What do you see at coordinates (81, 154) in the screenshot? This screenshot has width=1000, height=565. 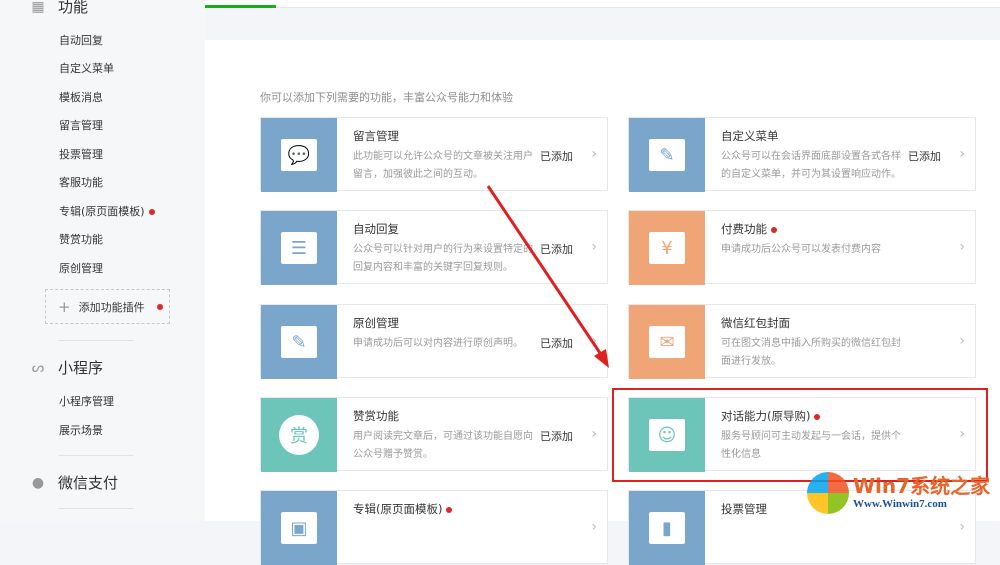 I see `sidebar-item: 投票管理` at bounding box center [81, 154].